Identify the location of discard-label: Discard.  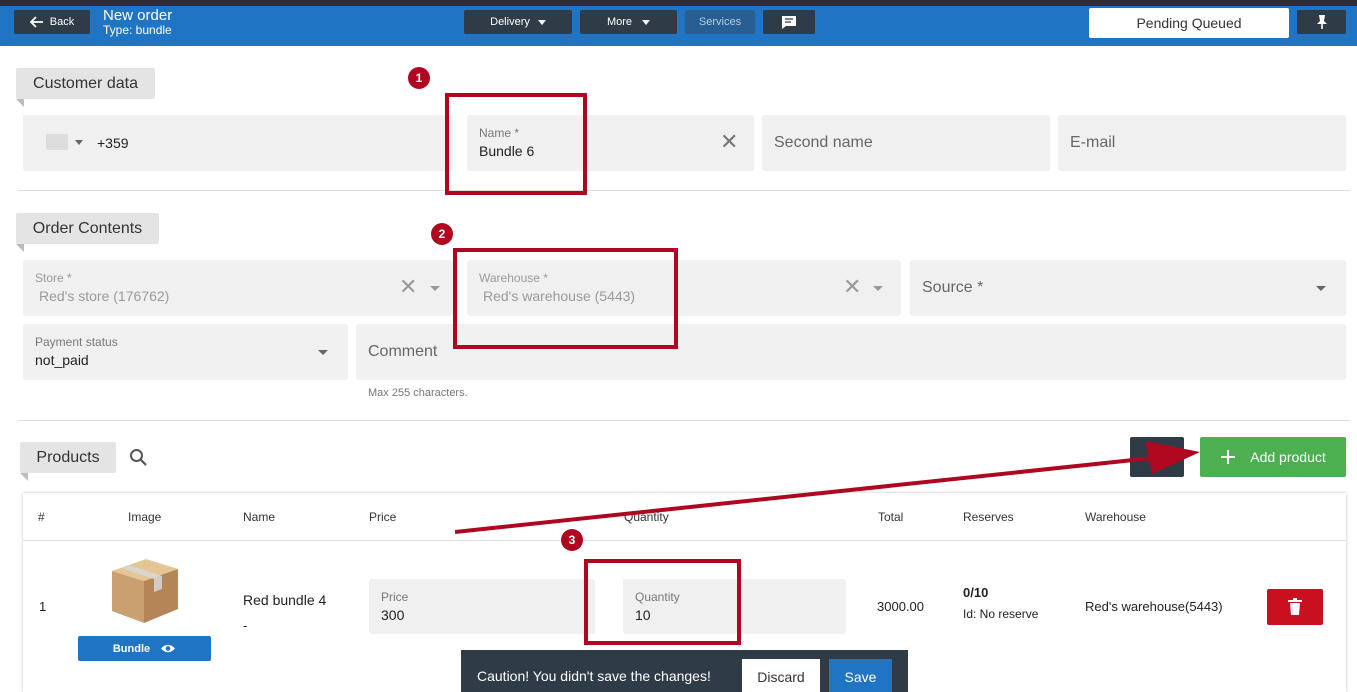
(781, 677).